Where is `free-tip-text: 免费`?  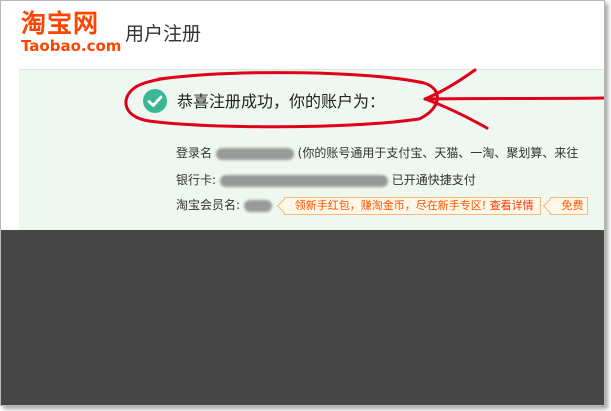 free-tip-text: 免费 is located at coordinates (572, 205).